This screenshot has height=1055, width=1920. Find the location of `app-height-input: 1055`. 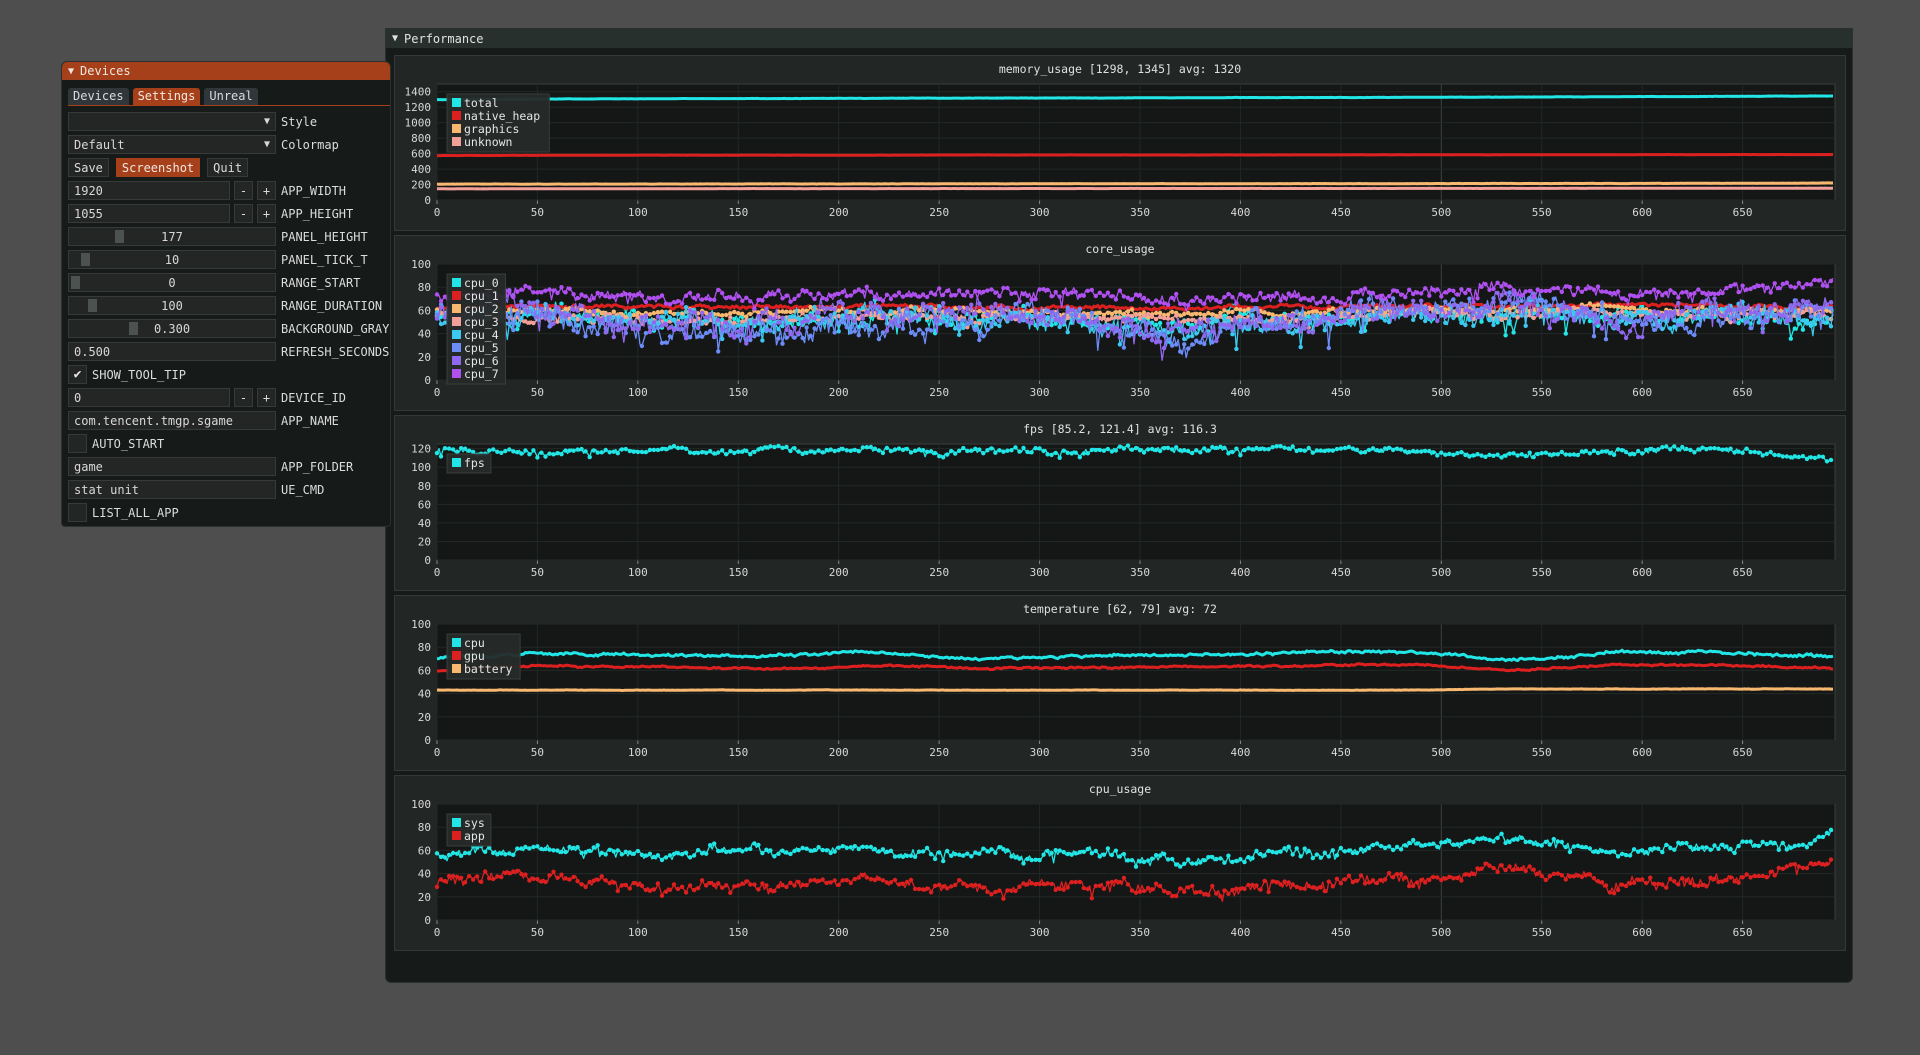

app-height-input: 1055 is located at coordinates (149, 213).